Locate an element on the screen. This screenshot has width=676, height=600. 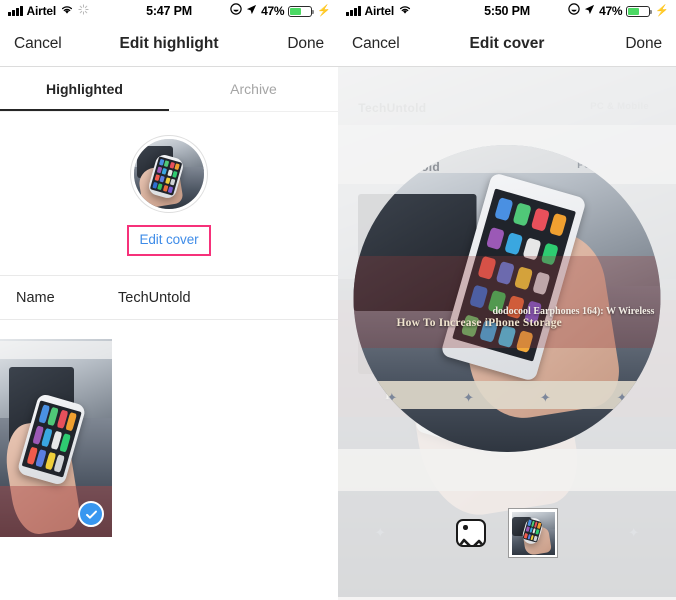
tab-highlighted-label: Highlighted is located at coordinates (84, 89).